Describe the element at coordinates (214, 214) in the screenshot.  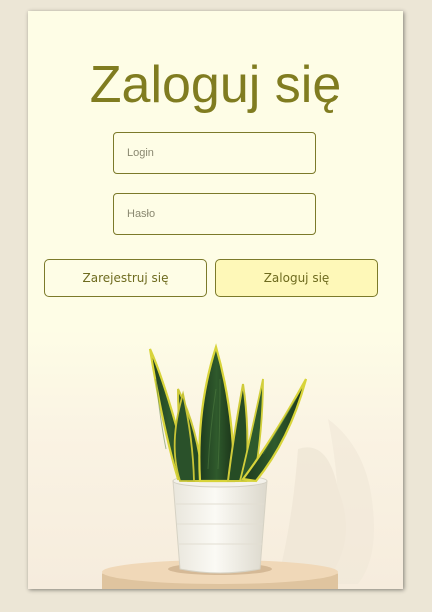
I see `password-input` at that location.